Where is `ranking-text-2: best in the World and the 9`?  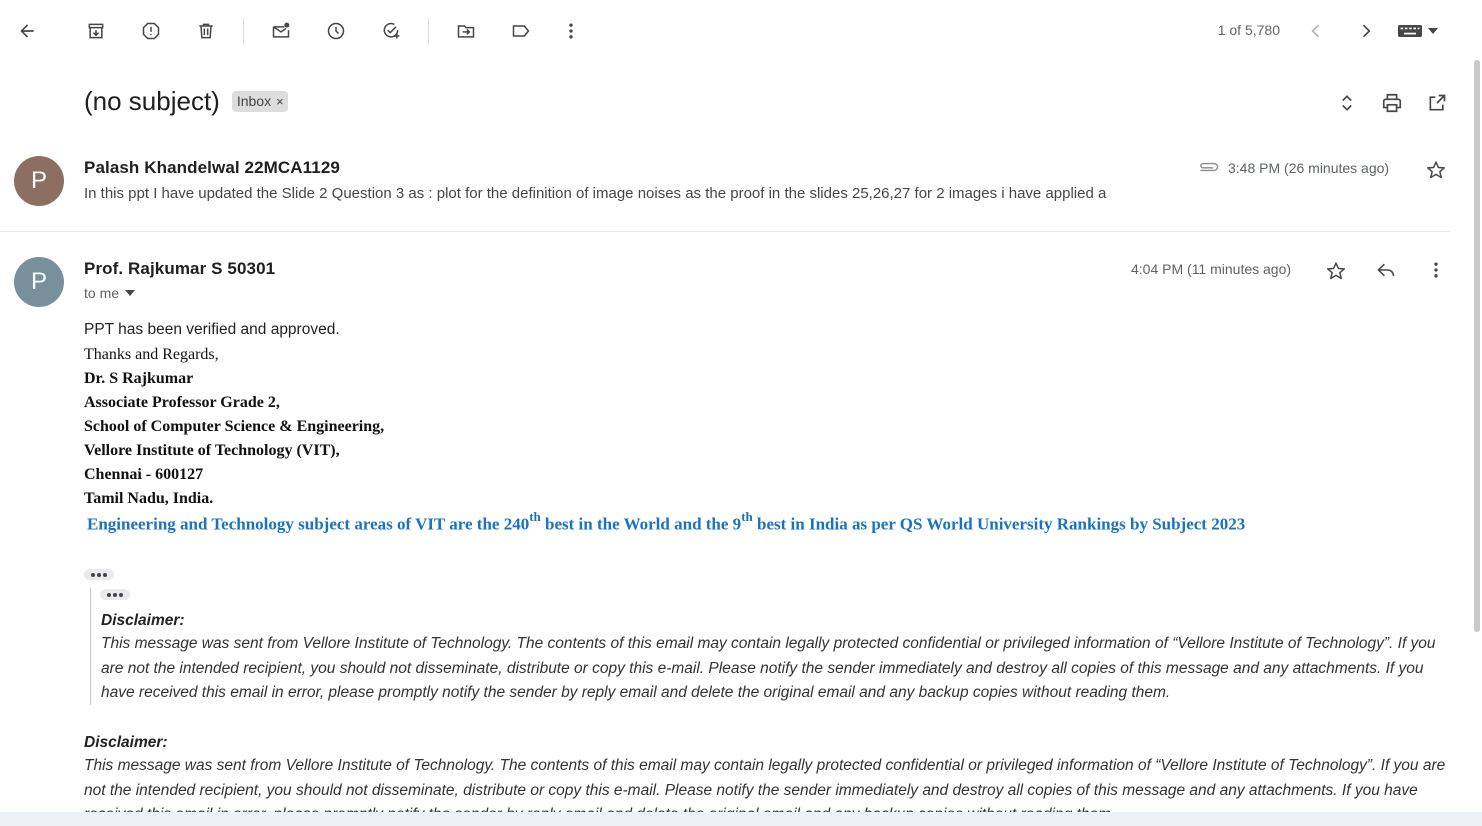 ranking-text-2: best in the World and the 9 is located at coordinates (641, 524).